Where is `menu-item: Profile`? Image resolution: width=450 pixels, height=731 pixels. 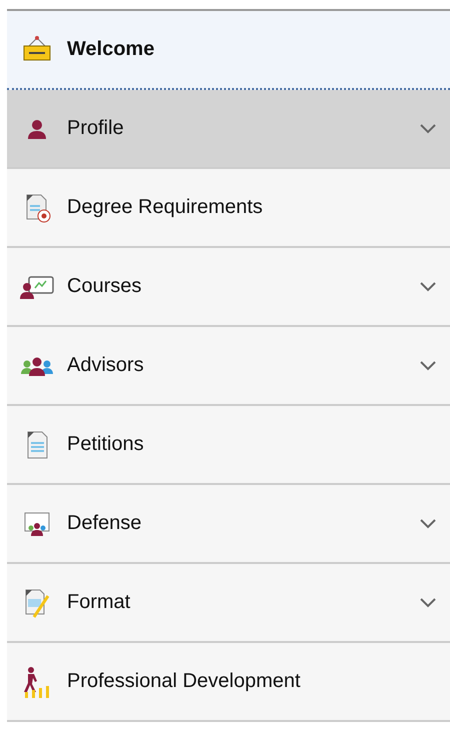 menu-item: Profile is located at coordinates (228, 129).